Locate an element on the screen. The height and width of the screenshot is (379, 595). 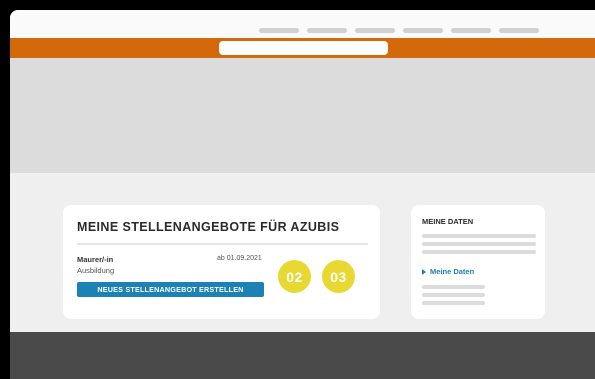
job-title: Maurer/-in is located at coordinates (95, 259).